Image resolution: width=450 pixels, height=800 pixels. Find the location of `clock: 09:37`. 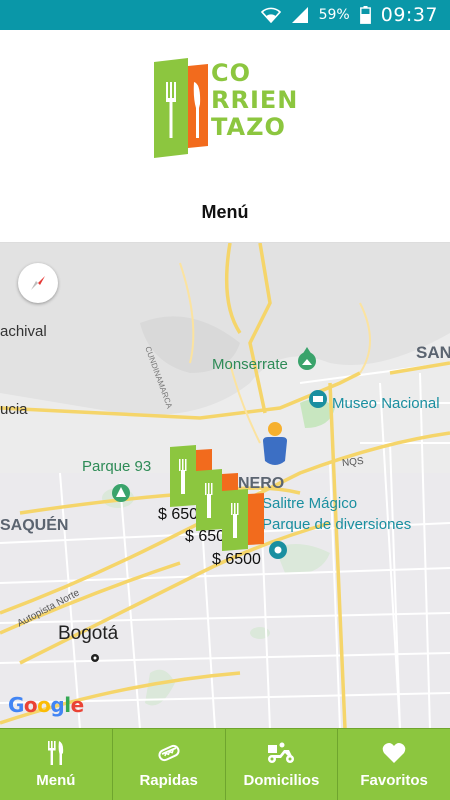

clock: 09:37 is located at coordinates (409, 15).